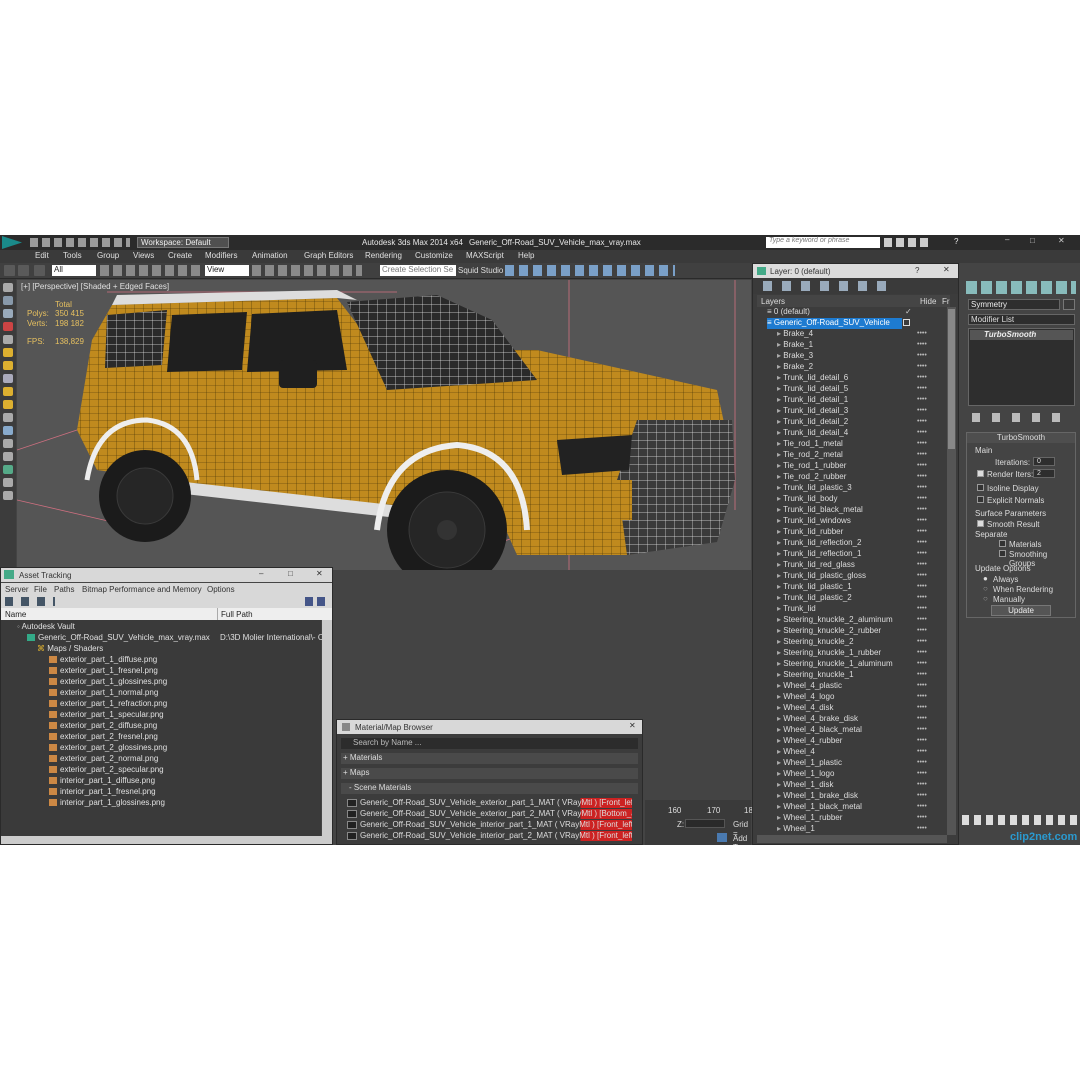  I want to click on scene-materials-group: - Scene Materials, so click(489, 788).